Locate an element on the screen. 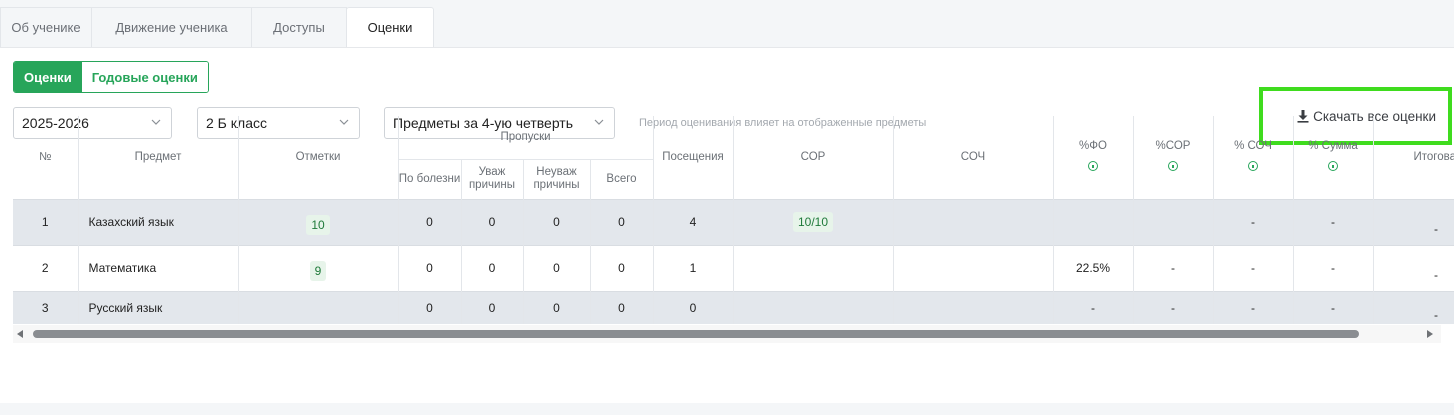 The height and width of the screenshot is (415, 1454). row-attendance: 4 is located at coordinates (693, 222).